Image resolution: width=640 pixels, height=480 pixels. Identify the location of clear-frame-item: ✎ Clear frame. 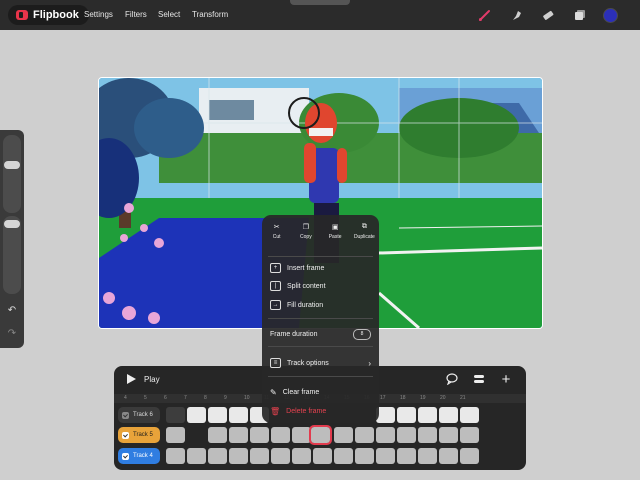
(320, 392).